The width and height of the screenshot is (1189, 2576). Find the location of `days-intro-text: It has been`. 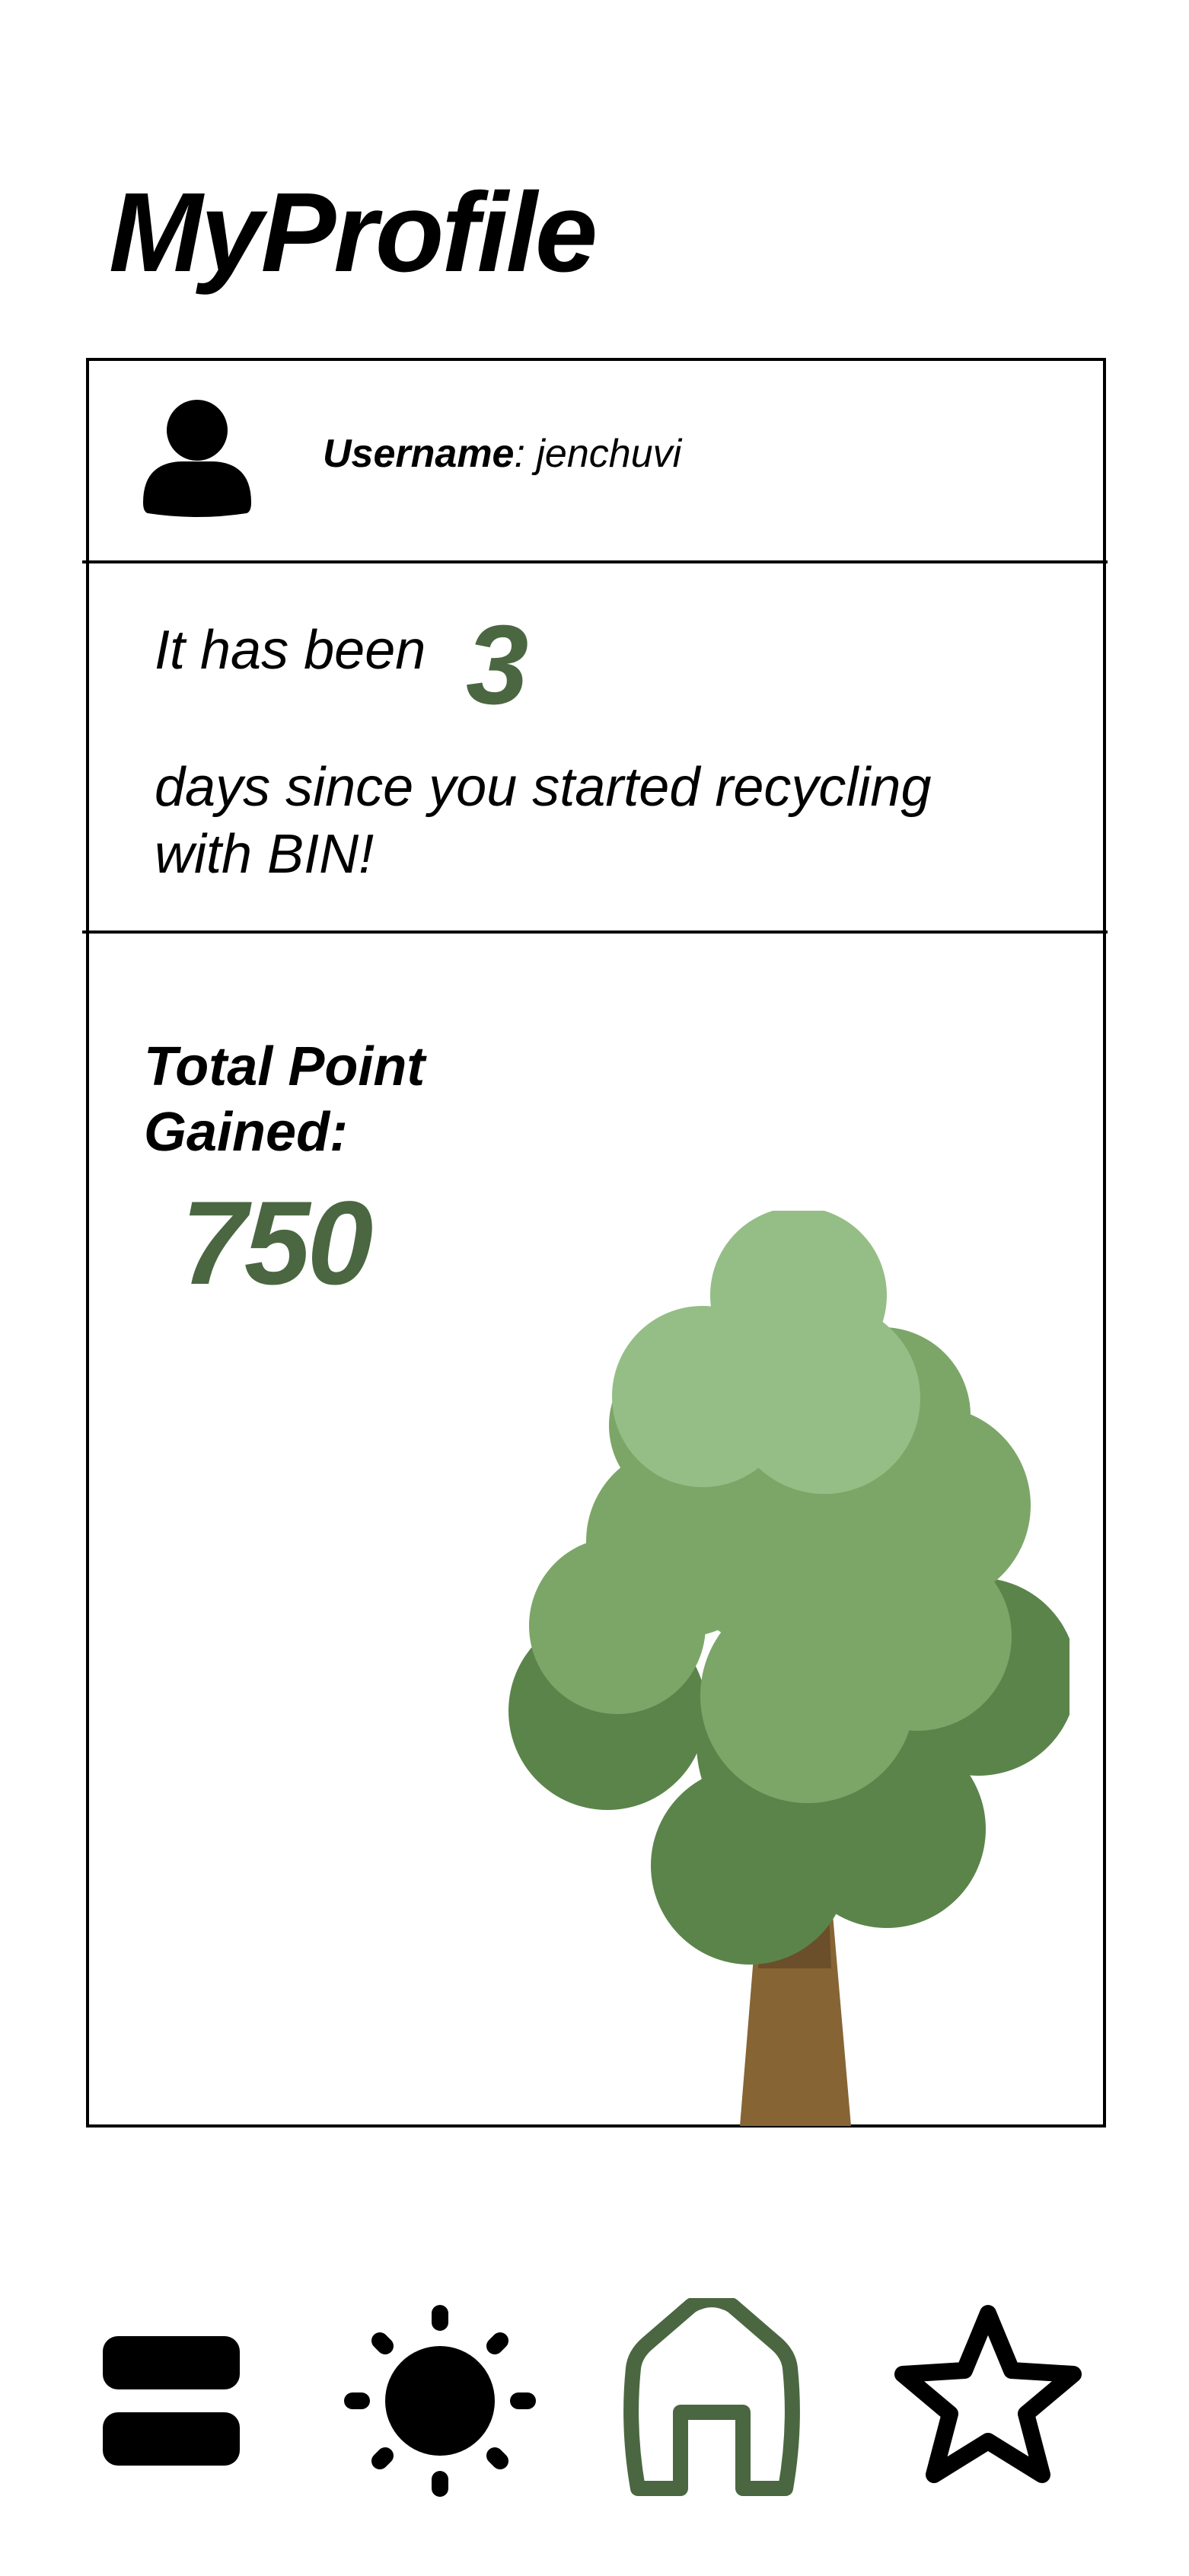

days-intro-text: It has been is located at coordinates (290, 650).